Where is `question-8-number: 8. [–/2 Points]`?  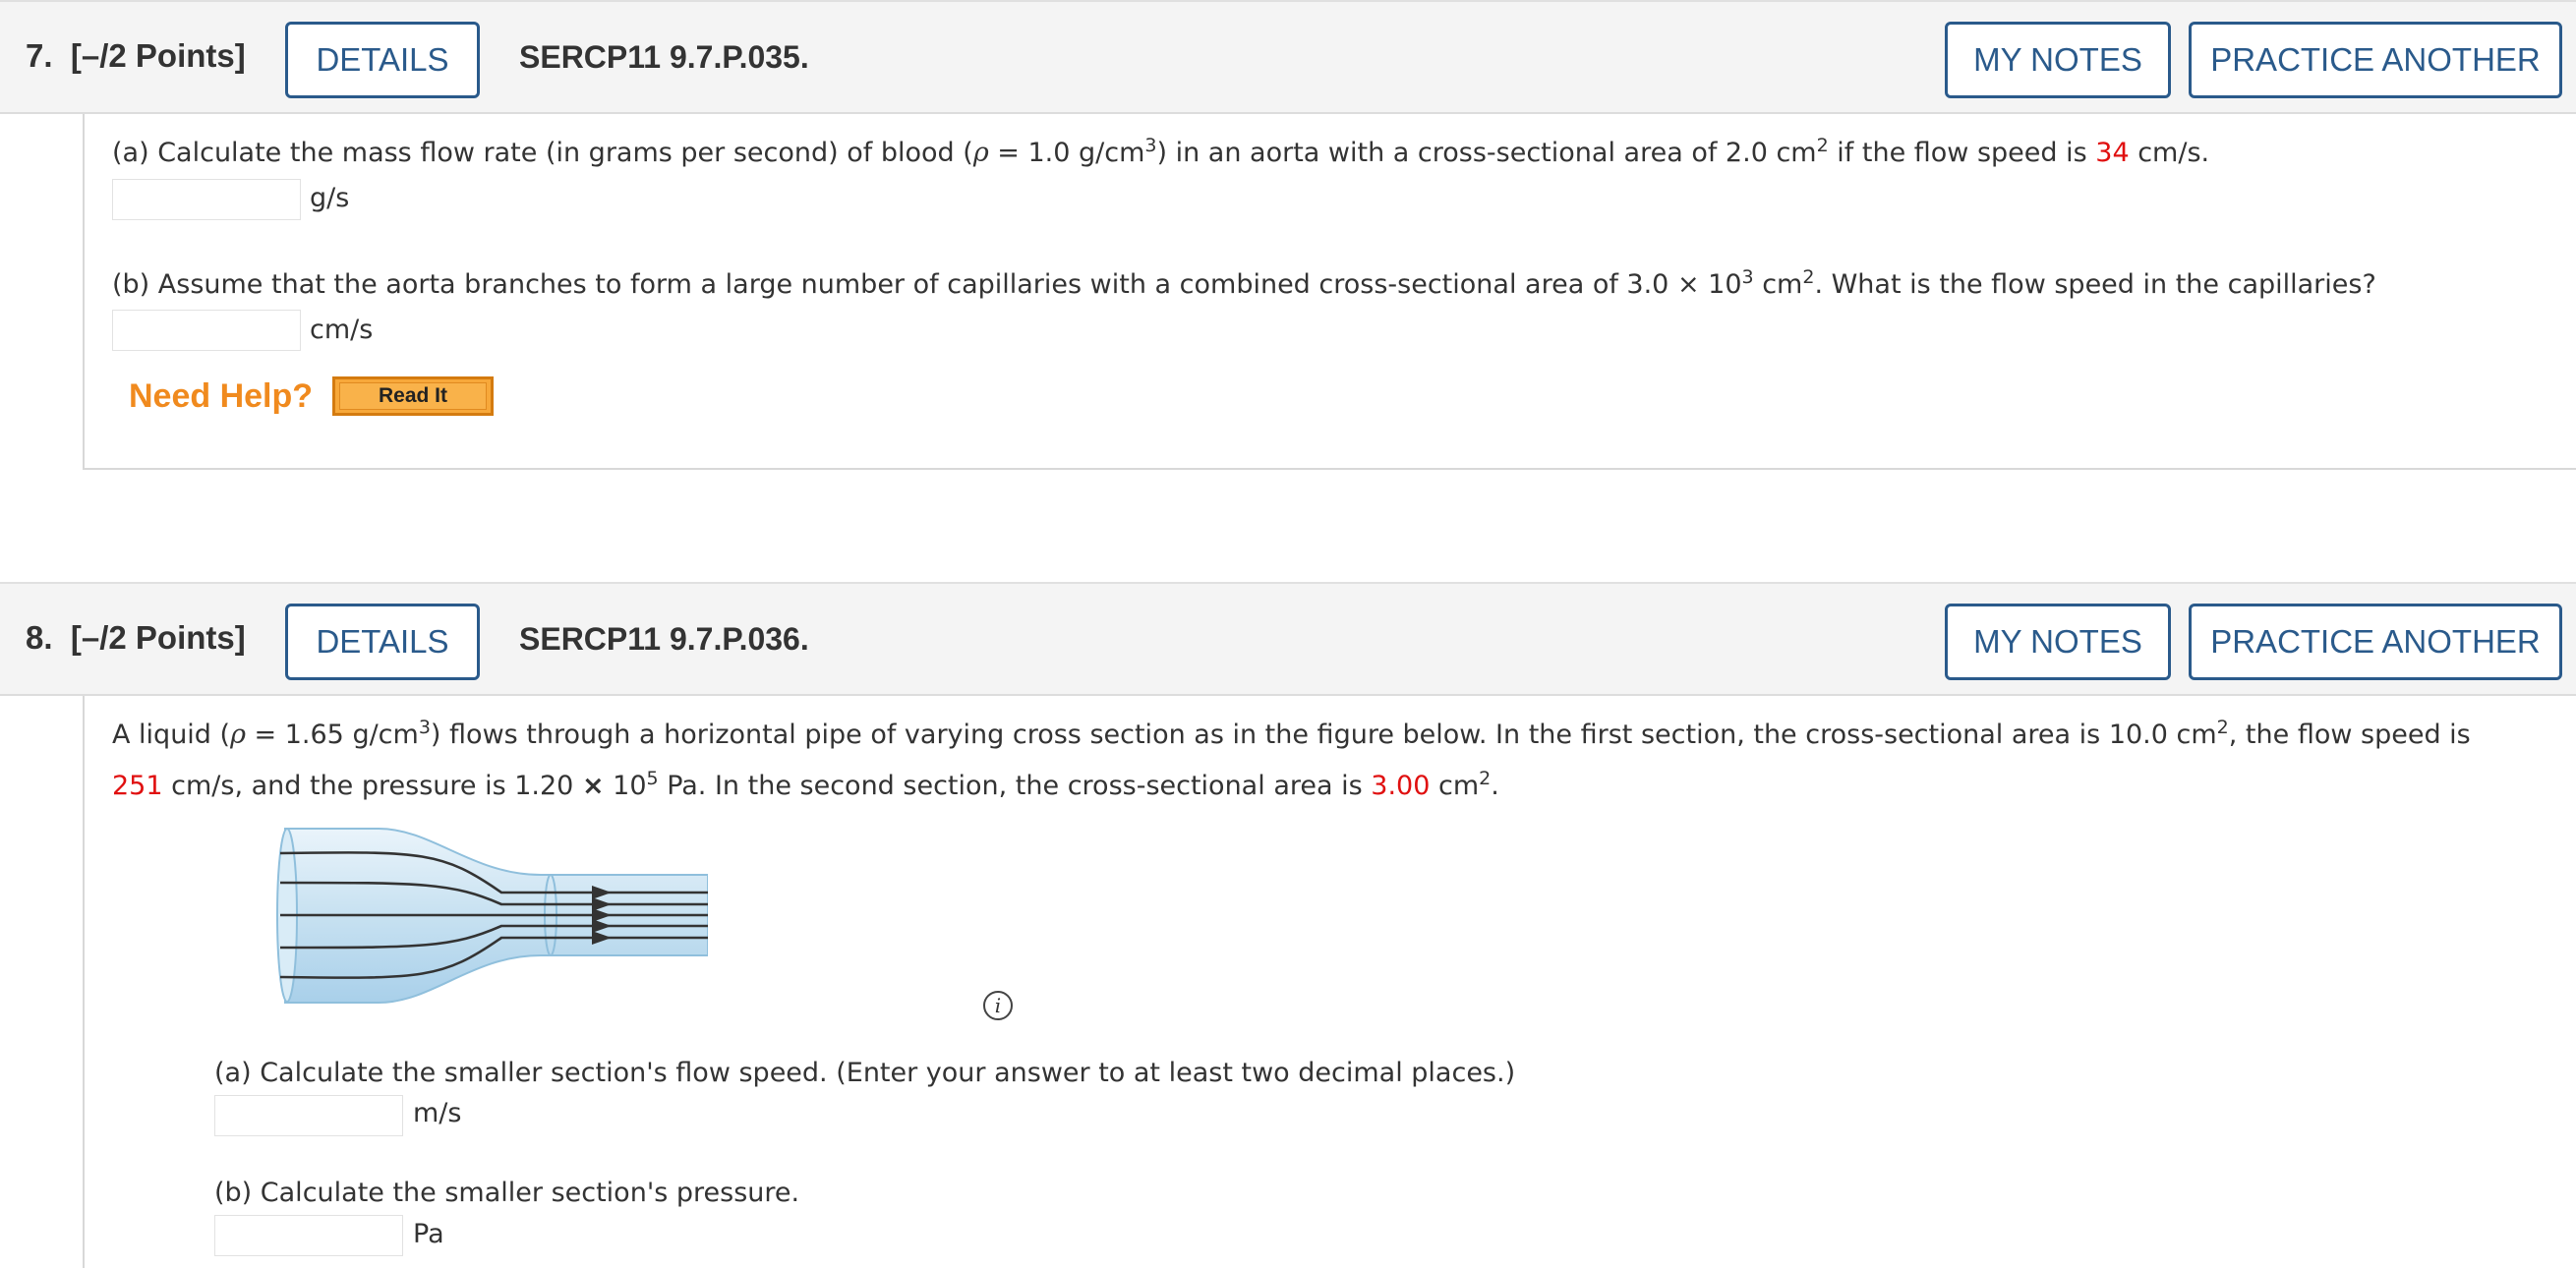 question-8-number: 8. [–/2 Points] is located at coordinates (136, 637).